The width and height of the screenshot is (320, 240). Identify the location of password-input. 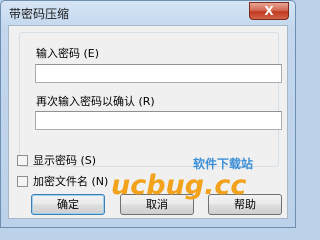
(158, 73).